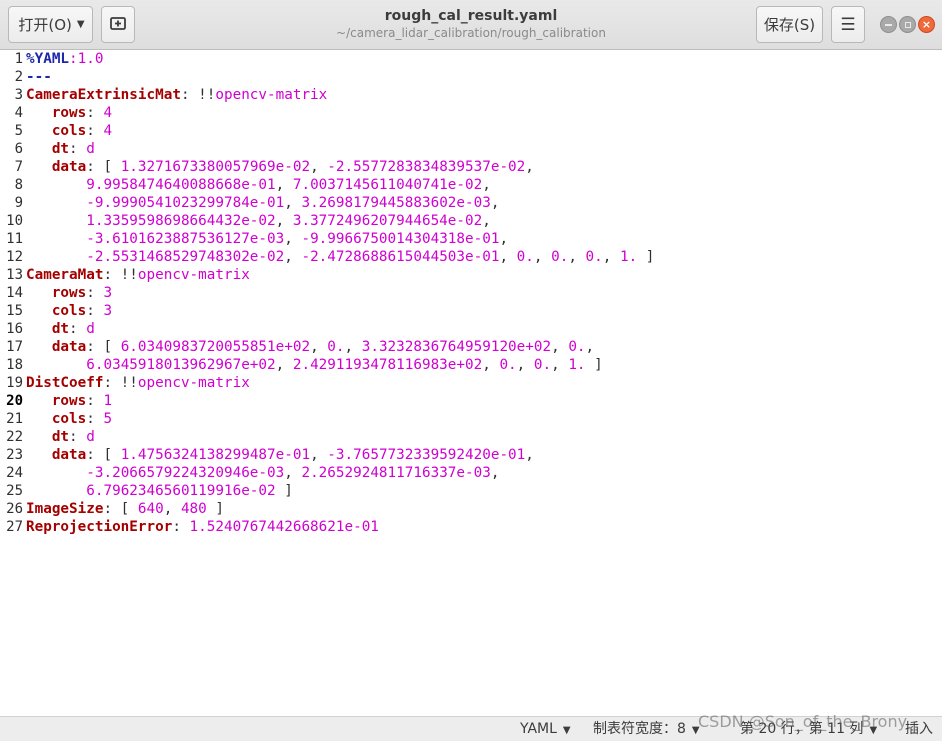 This screenshot has width=942, height=741. I want to click on line-number: 4, so click(18, 113).